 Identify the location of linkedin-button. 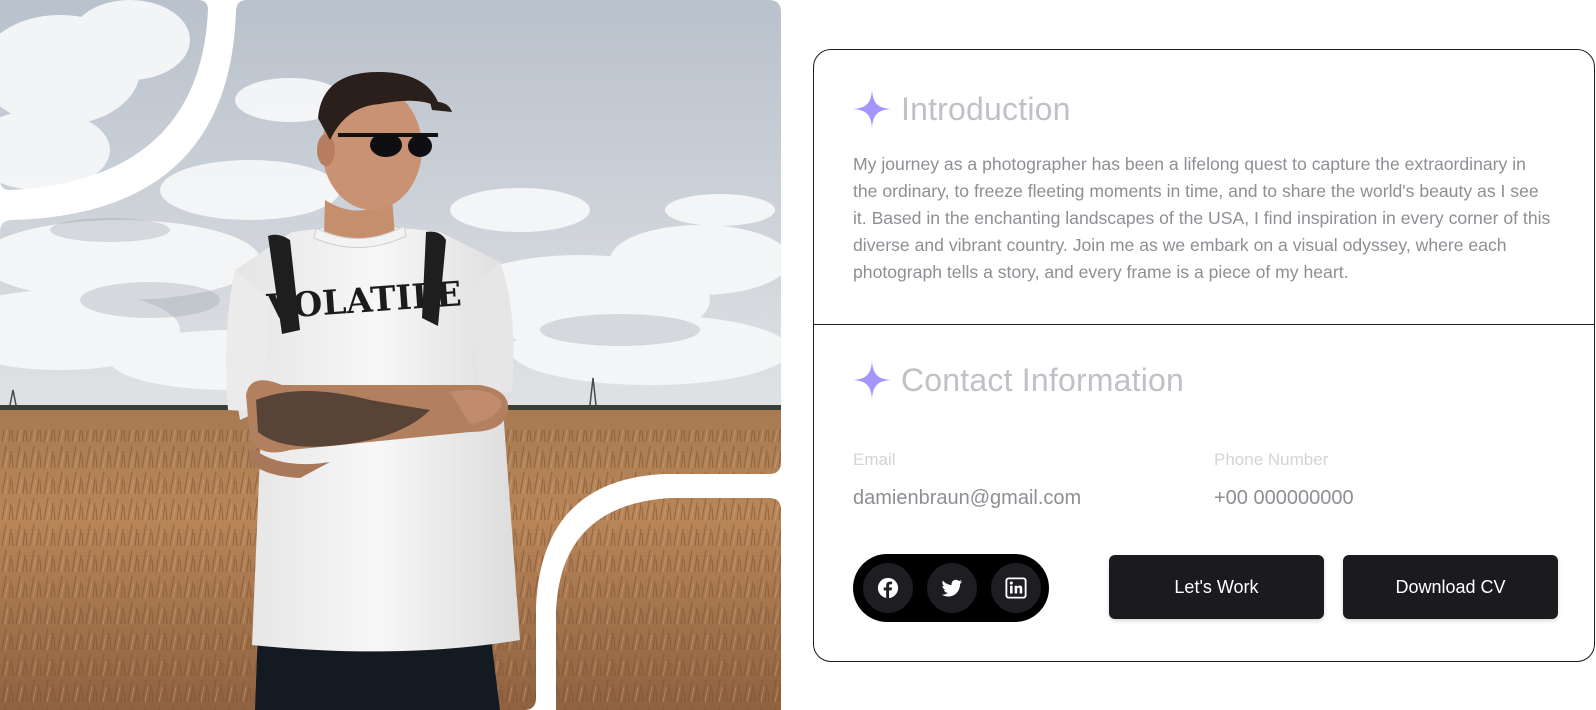
(1016, 588).